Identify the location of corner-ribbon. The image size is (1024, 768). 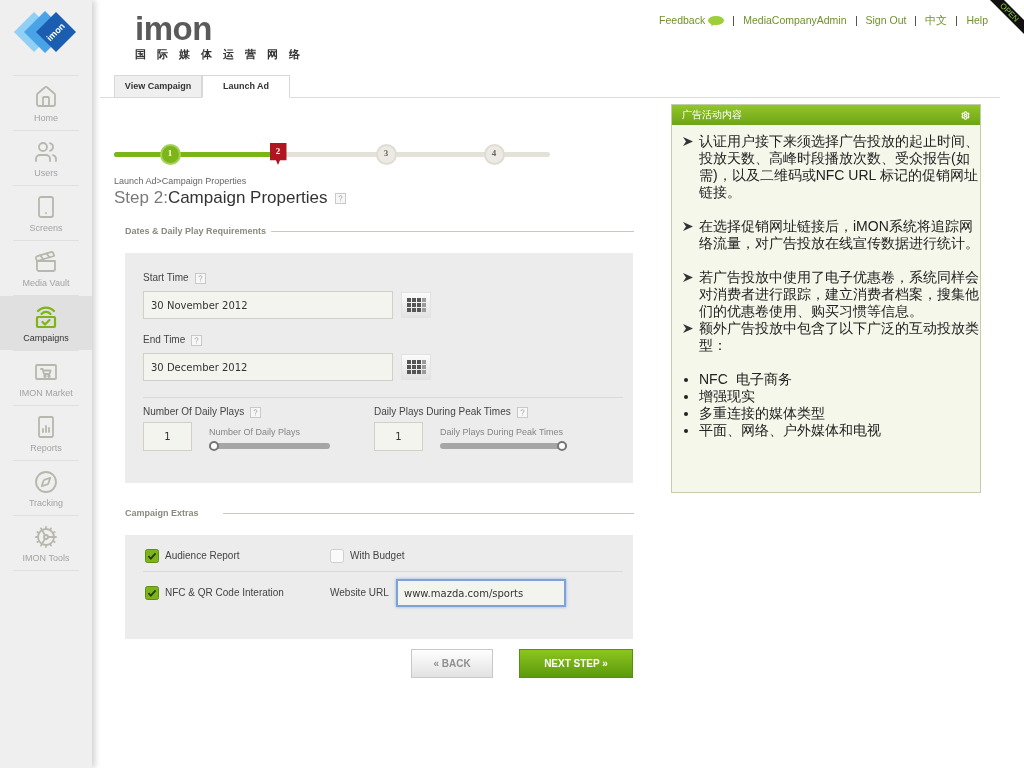
(1007, 17).